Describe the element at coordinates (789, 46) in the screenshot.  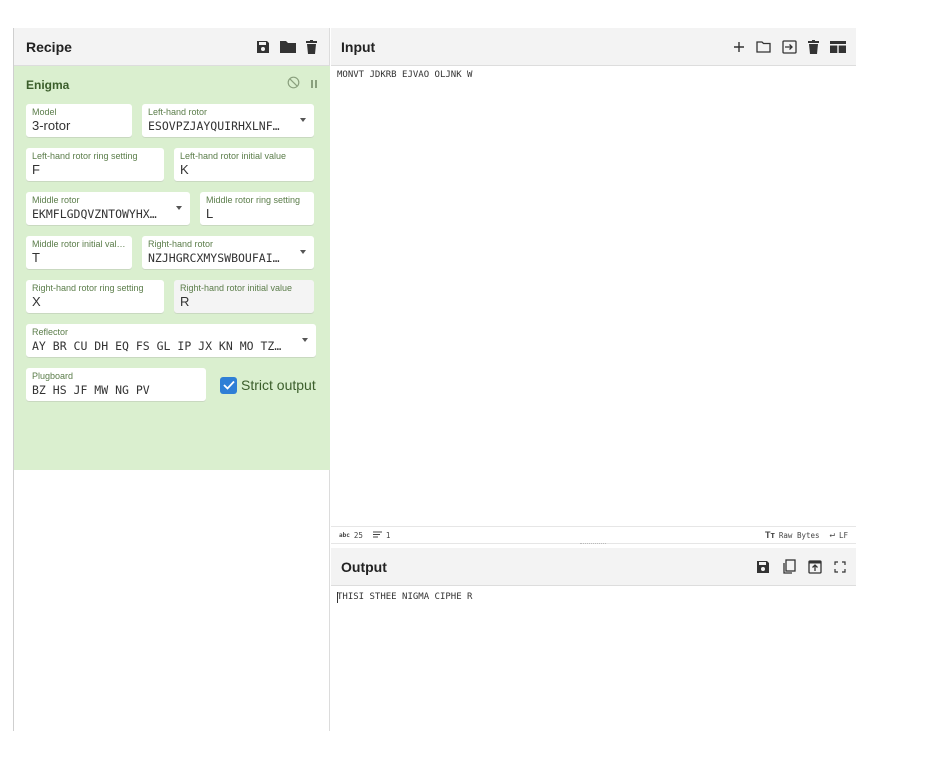
I see `import-icon` at that location.